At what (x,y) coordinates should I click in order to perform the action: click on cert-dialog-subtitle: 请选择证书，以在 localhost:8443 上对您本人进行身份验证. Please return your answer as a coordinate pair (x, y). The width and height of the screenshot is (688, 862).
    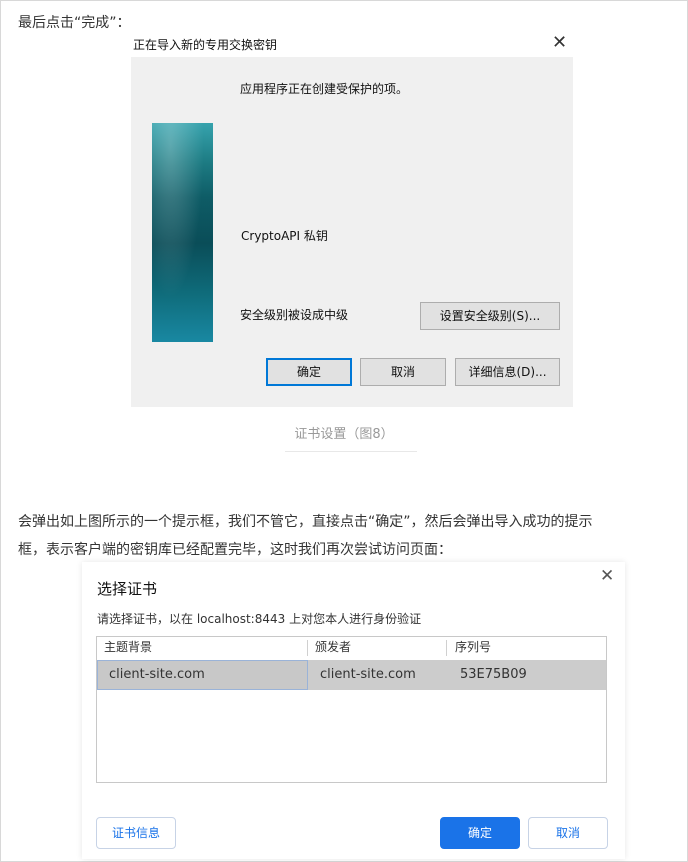
    Looking at the image, I should click on (259, 619).